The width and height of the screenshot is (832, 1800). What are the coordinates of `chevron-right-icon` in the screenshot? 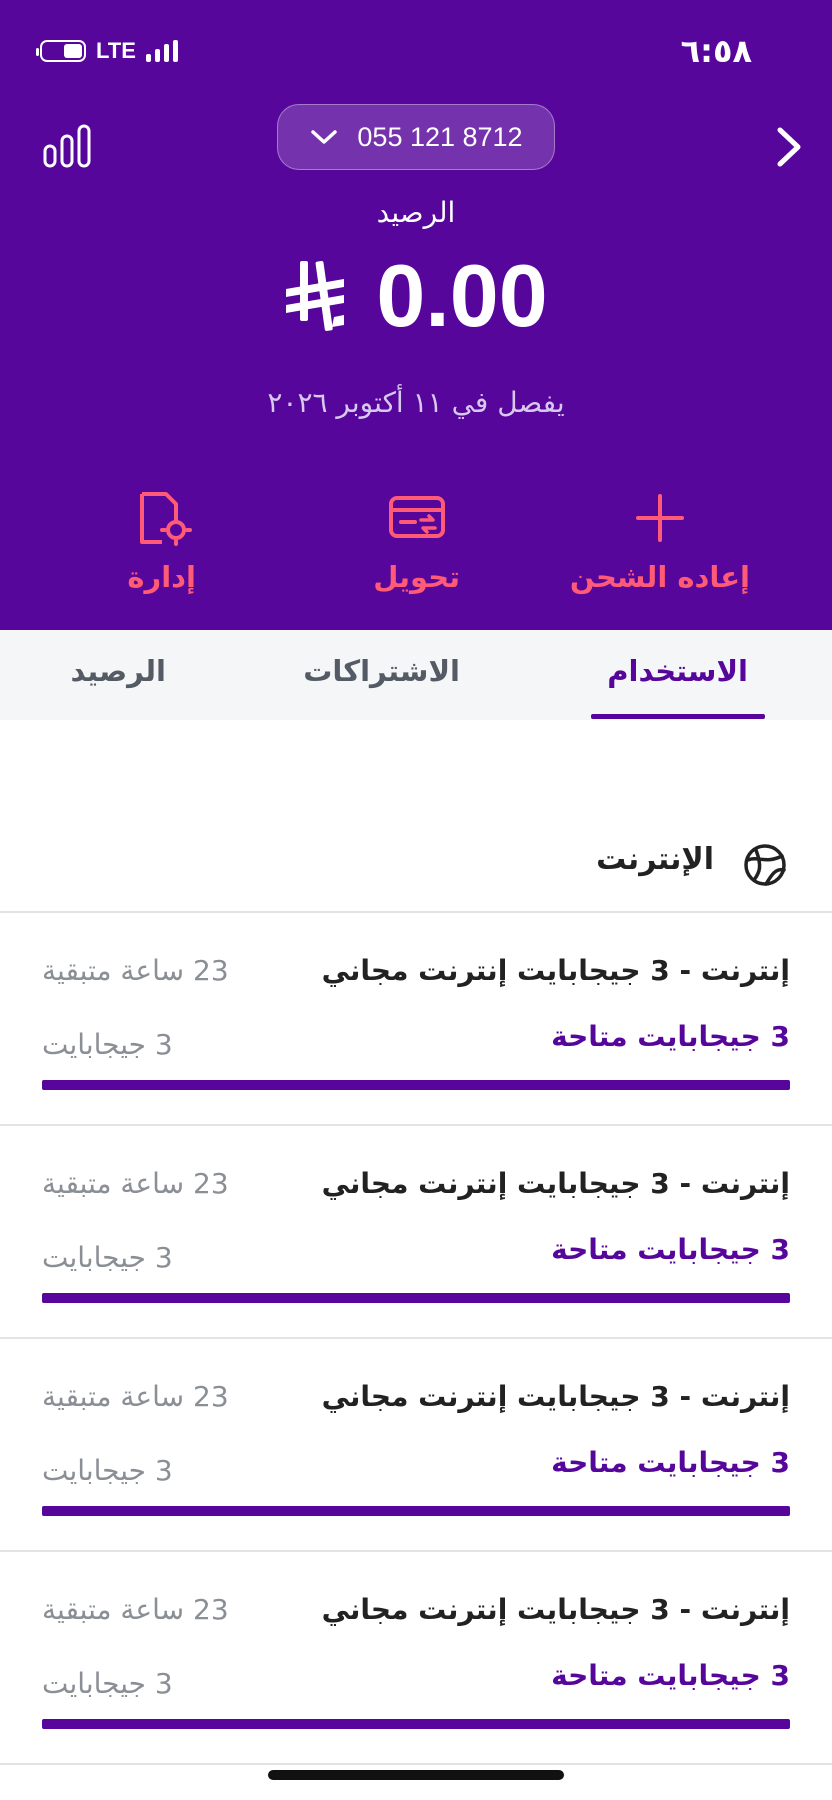 It's located at (789, 147).